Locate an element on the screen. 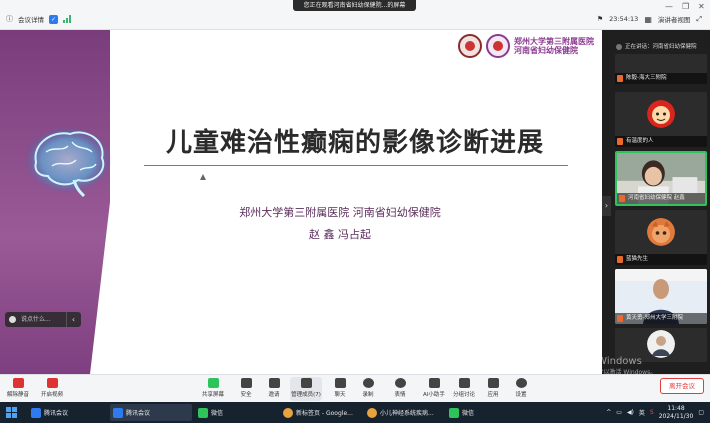  security-button: 安全 is located at coordinates (246, 389).